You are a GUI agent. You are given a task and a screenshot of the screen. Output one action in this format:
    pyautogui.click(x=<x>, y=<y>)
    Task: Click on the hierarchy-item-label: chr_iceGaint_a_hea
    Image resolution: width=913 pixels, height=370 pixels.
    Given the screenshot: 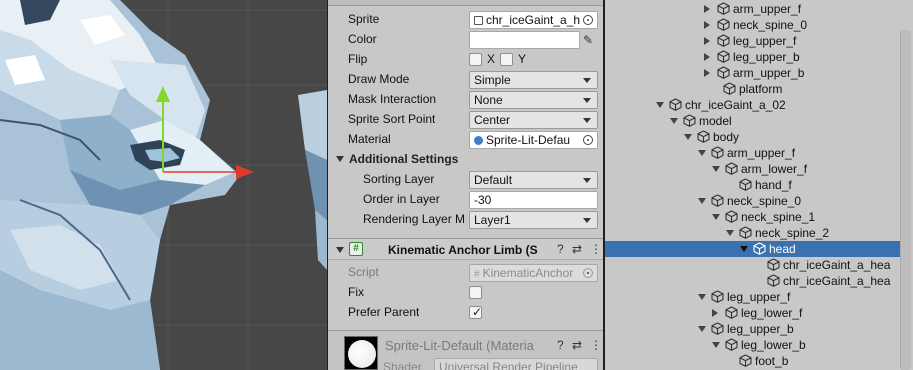 What is the action you would take?
    pyautogui.click(x=837, y=265)
    